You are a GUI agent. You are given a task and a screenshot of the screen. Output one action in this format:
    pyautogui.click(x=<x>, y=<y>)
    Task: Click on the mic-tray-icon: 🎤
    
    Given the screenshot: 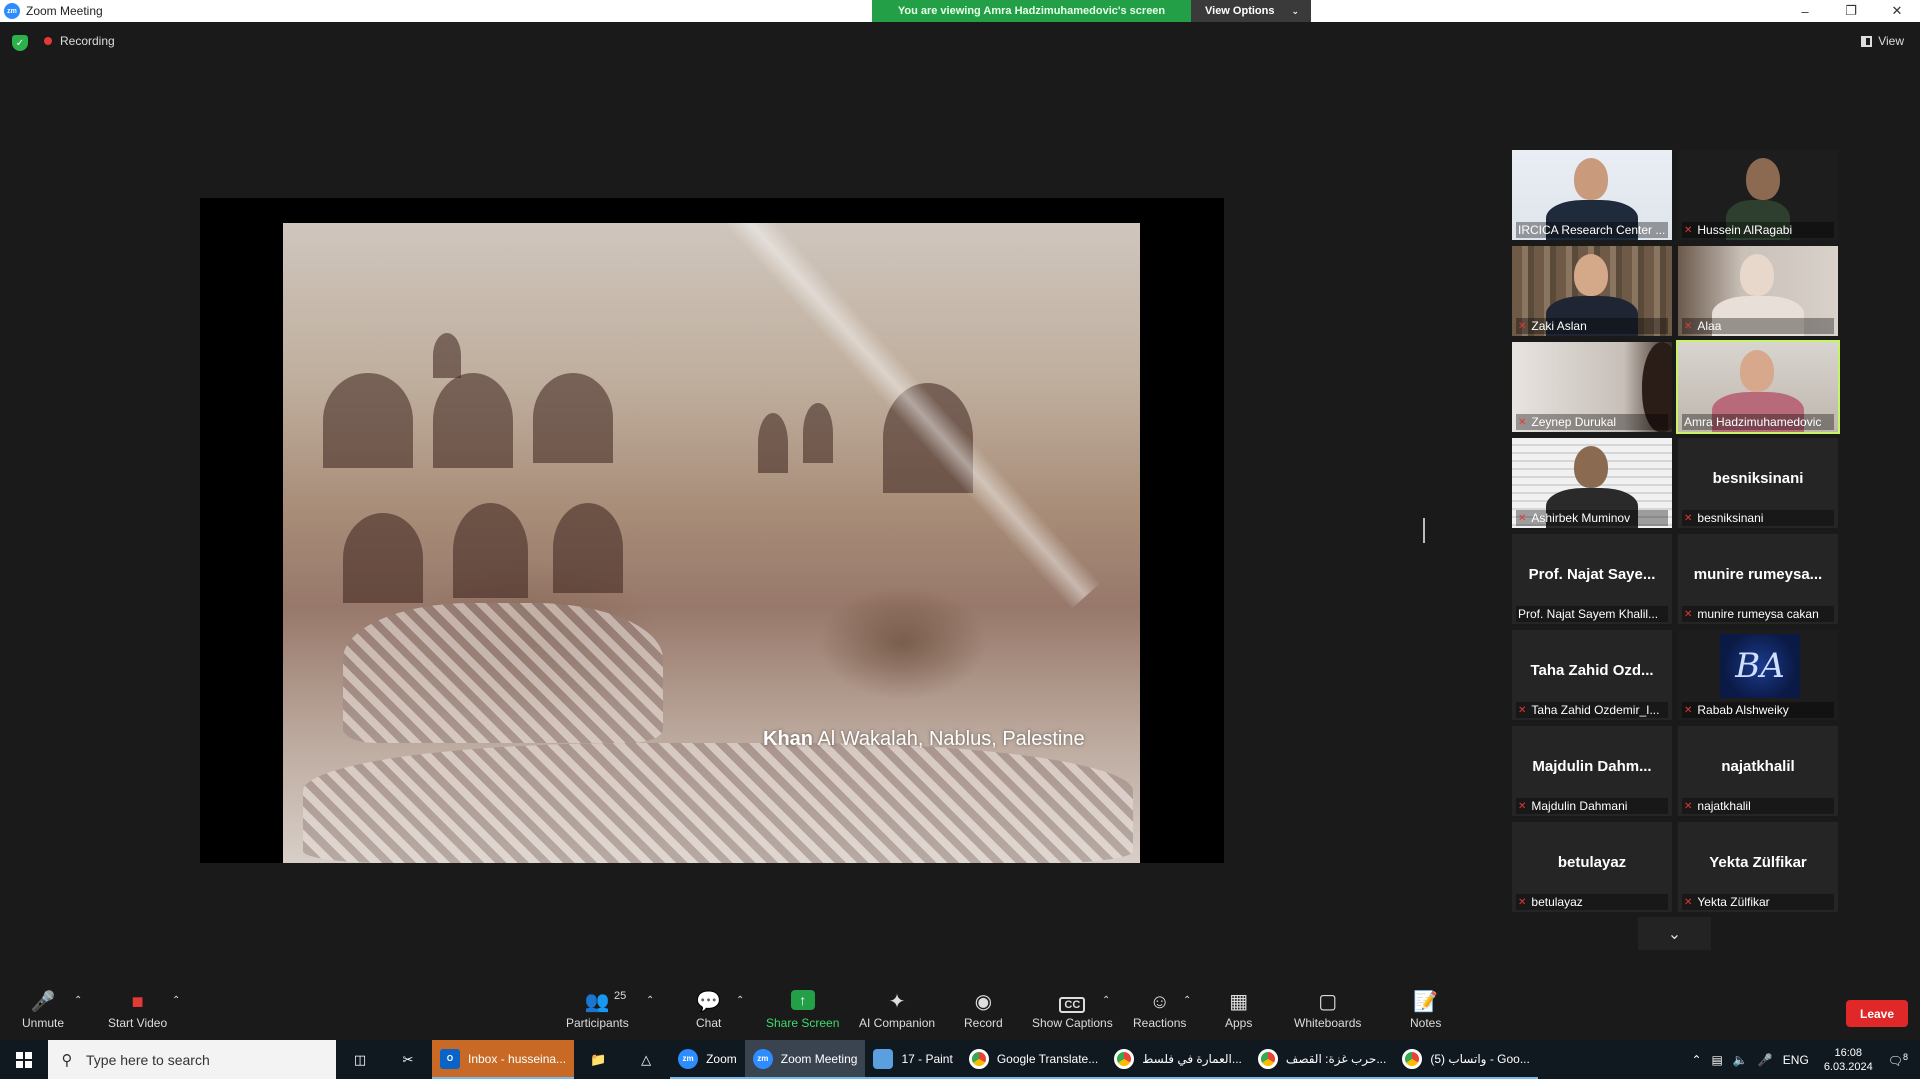 What is the action you would take?
    pyautogui.click(x=1765, y=1060)
    